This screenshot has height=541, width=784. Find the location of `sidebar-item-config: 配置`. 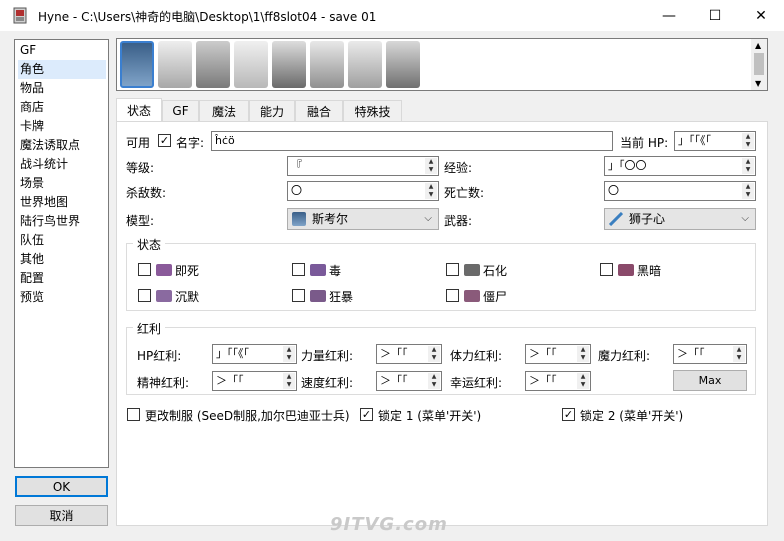

sidebar-item-config: 配置 is located at coordinates (62, 278).